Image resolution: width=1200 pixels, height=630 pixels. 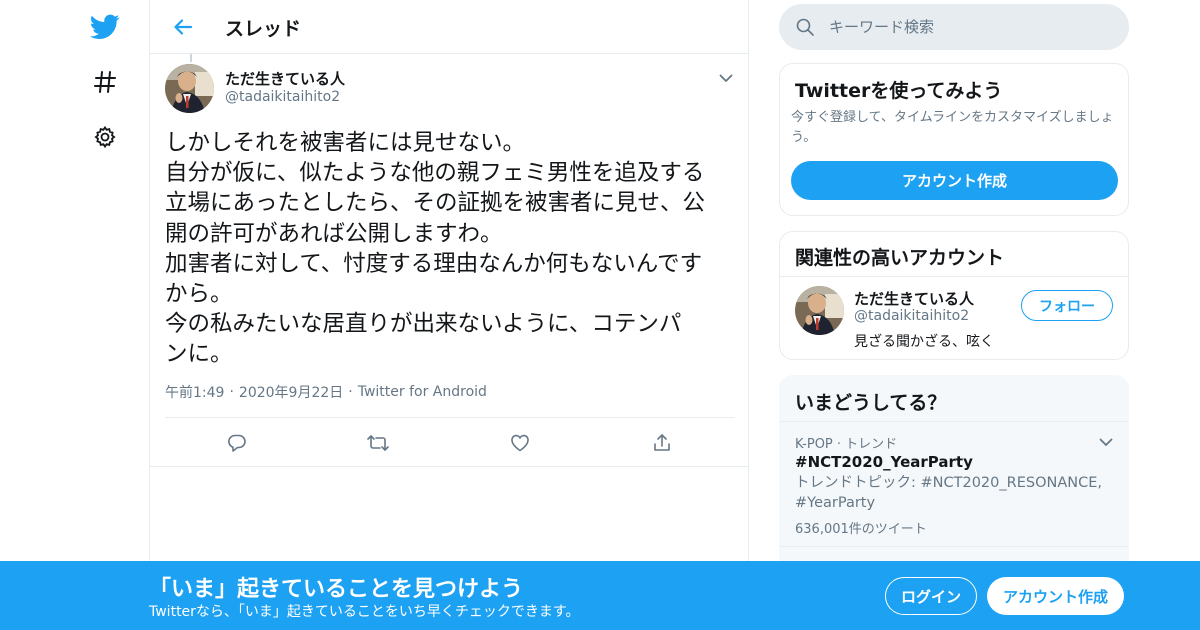 I want to click on like-heart-icon, so click(x=520, y=443).